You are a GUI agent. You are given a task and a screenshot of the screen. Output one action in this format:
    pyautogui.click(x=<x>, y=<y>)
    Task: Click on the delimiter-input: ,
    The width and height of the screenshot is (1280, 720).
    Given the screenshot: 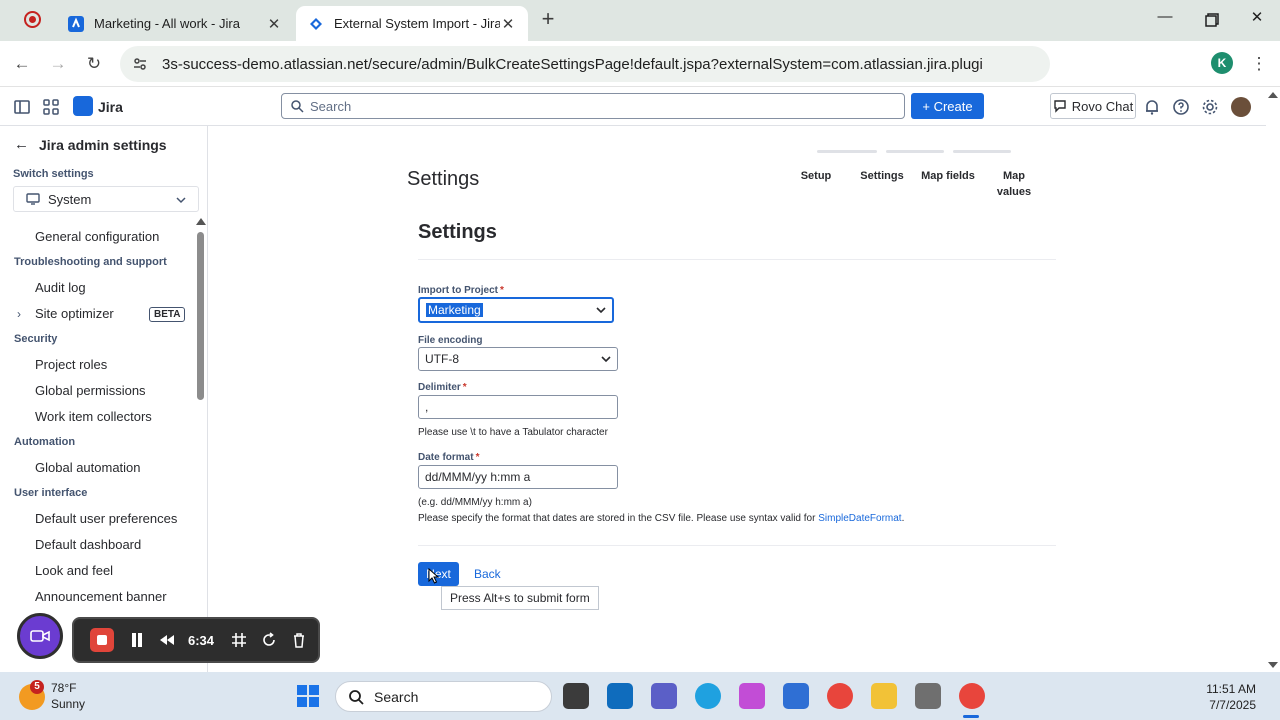 What is the action you would take?
    pyautogui.click(x=518, y=407)
    